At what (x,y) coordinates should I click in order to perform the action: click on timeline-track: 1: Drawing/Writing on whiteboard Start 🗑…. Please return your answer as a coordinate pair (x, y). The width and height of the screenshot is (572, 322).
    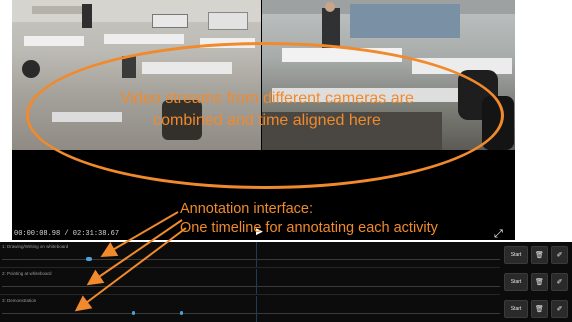
    Looking at the image, I should click on (286, 255).